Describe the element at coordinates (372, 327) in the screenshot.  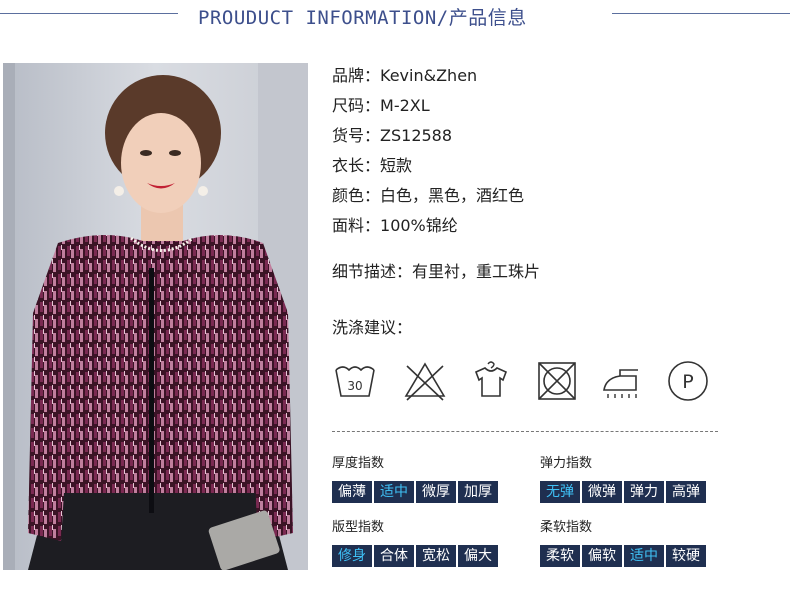
I see `wash-advice-title: 洗涤建议：` at that location.